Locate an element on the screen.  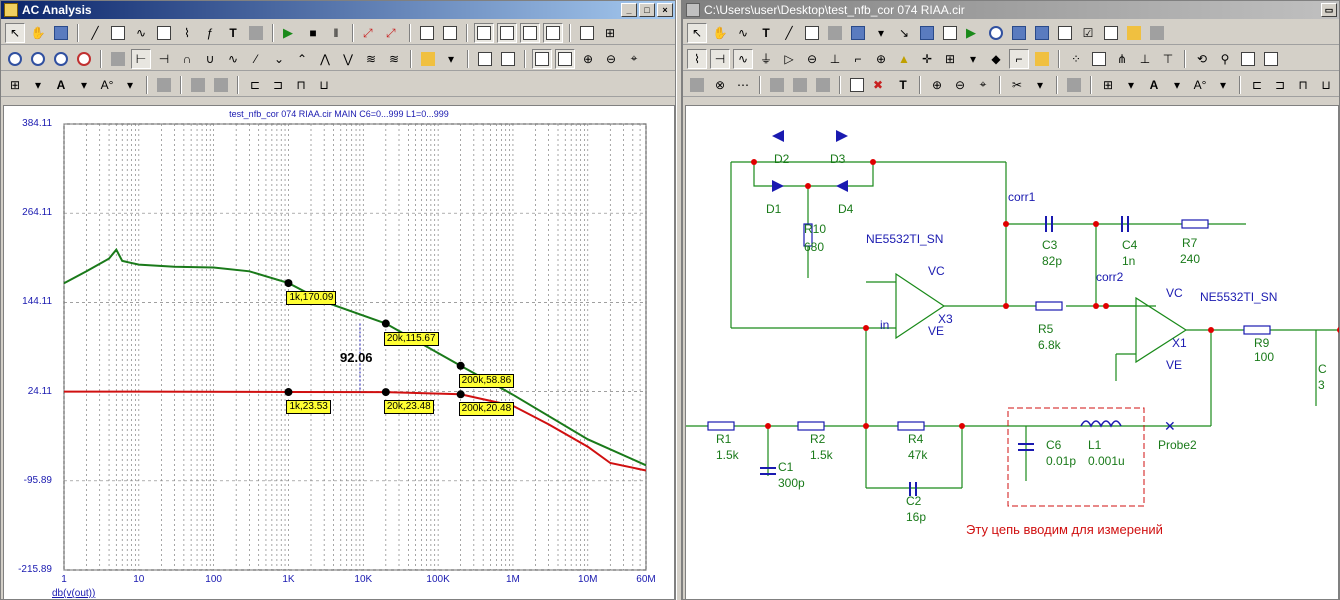
component-label: 47k is located at coordinates (917, 455).